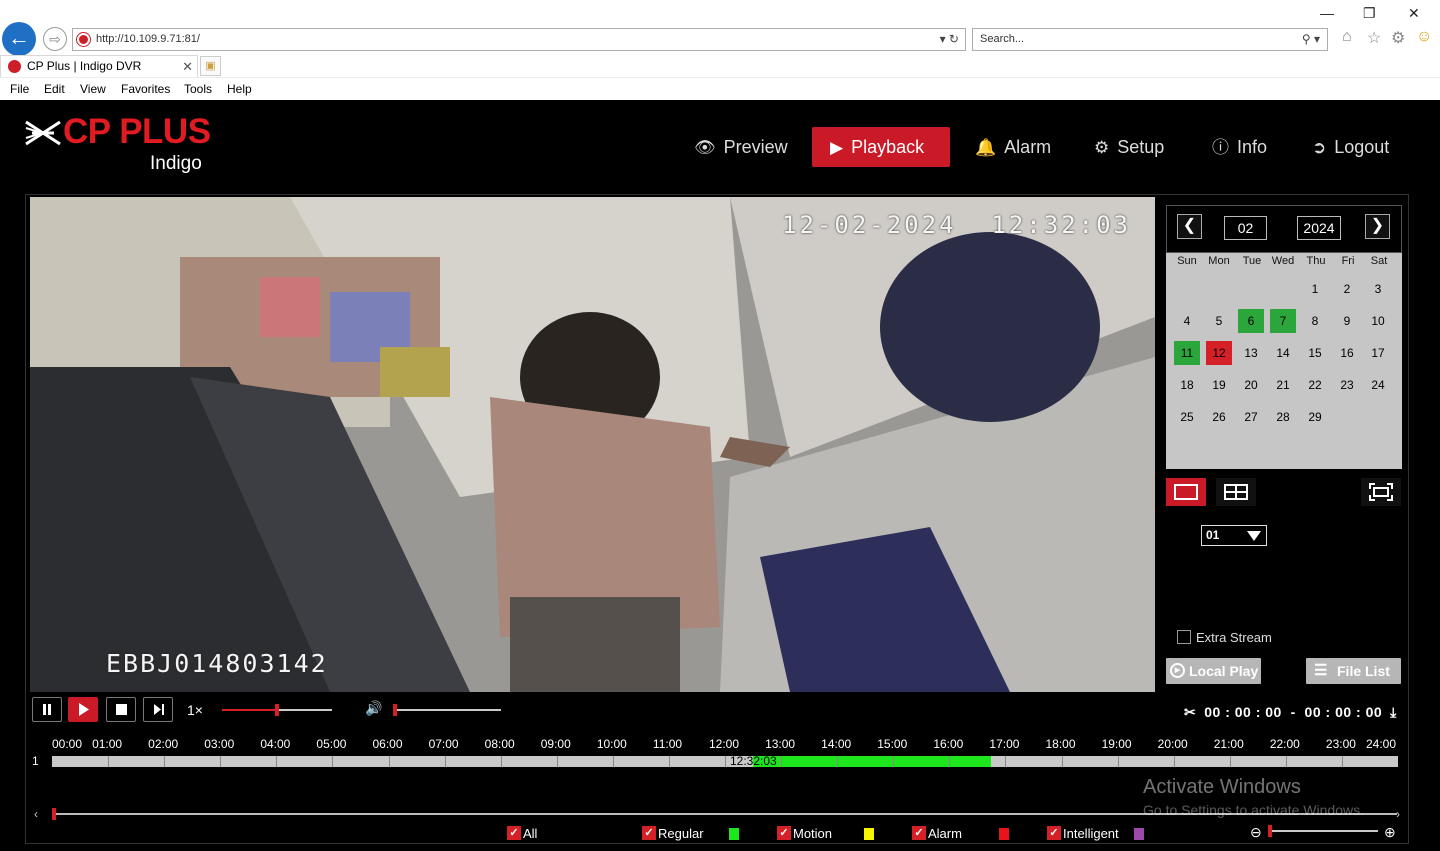 Image resolution: width=1440 pixels, height=851 pixels. I want to click on filter-alarm-checkbox: ✓, so click(919, 833).